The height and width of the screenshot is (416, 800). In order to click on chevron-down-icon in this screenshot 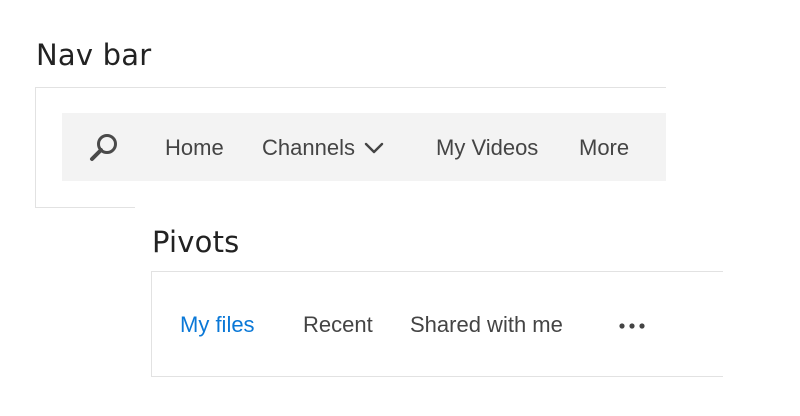, I will do `click(374, 147)`.